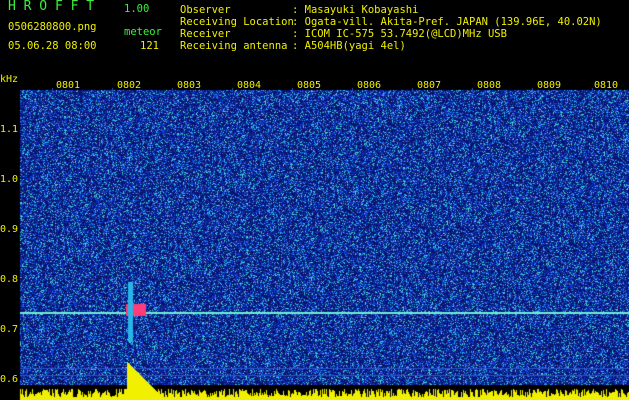 This screenshot has width=629, height=400. Describe the element at coordinates (52, 46) in the screenshot. I see `date-time: 05.06.28 08:00` at that location.